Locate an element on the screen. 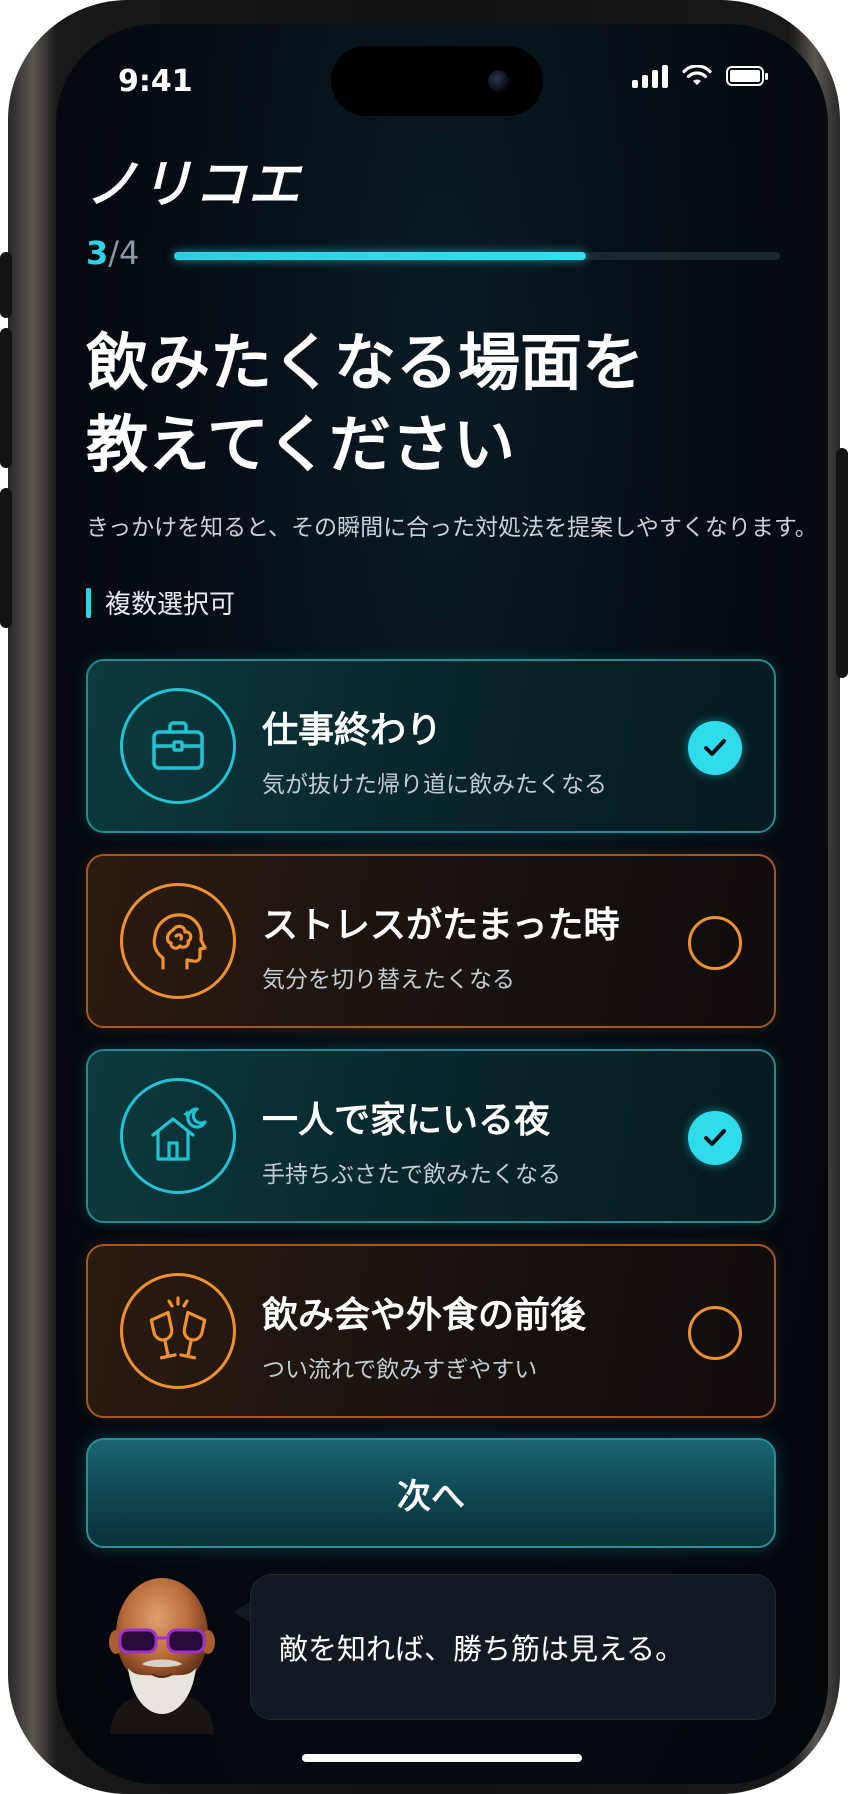 The width and height of the screenshot is (863, 1794). progress-fill is located at coordinates (380, 256).